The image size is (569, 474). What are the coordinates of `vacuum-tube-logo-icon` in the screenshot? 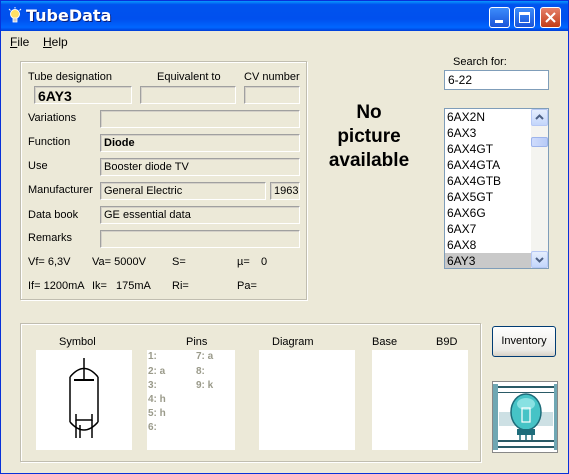 It's located at (525, 417).